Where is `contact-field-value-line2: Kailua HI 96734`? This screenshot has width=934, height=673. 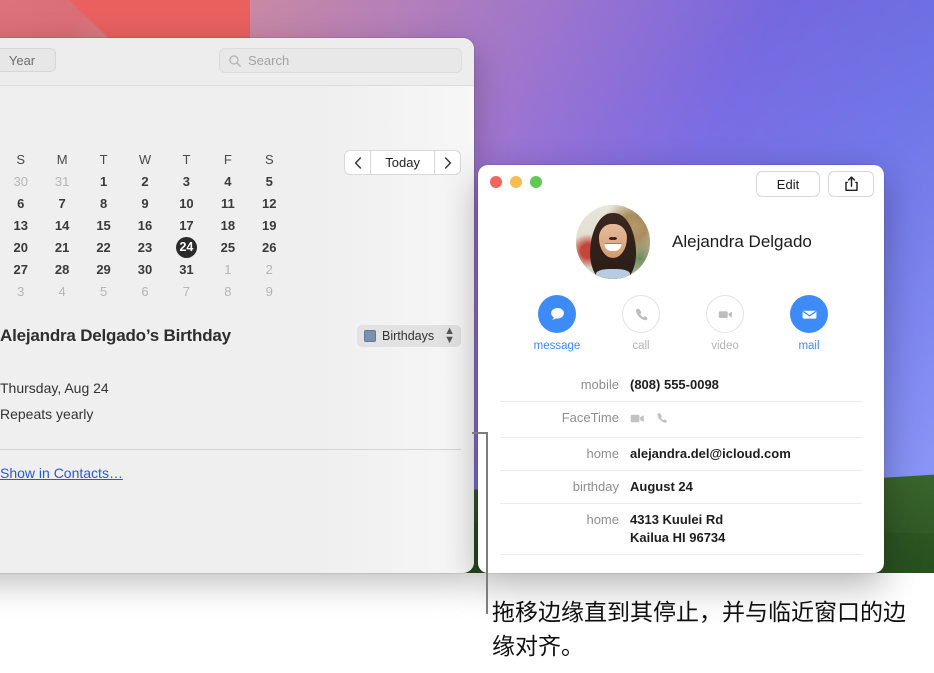
contact-field-value-line2: Kailua HI 96734 is located at coordinates (678, 537).